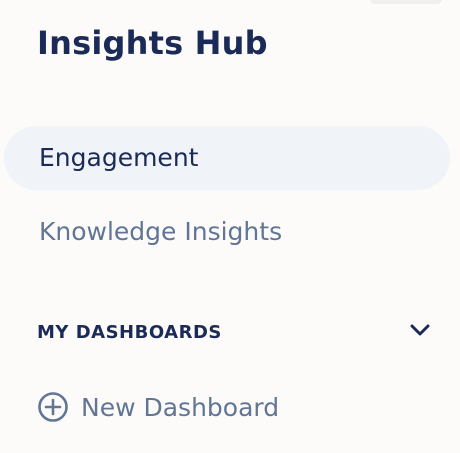 Image resolution: width=460 pixels, height=453 pixels. Describe the element at coordinates (119, 157) in the screenshot. I see `nav-item-label: Engagement` at that location.